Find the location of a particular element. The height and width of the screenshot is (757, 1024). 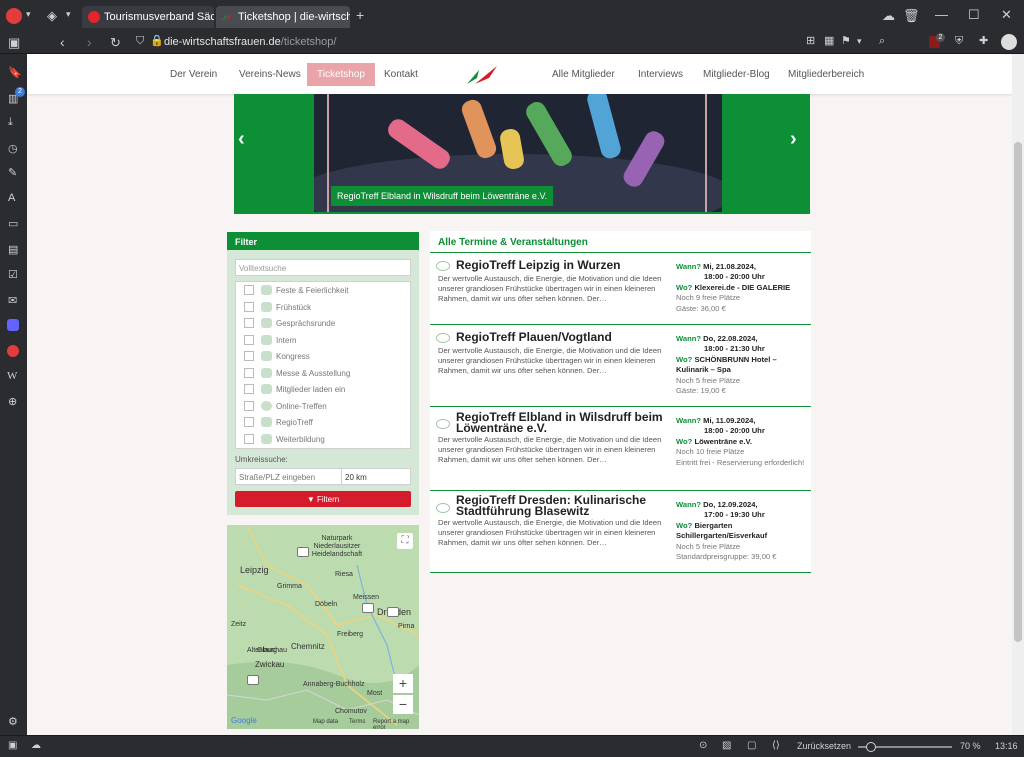

tab-menu-chevron-icon: ▾ is located at coordinates (68, 14).